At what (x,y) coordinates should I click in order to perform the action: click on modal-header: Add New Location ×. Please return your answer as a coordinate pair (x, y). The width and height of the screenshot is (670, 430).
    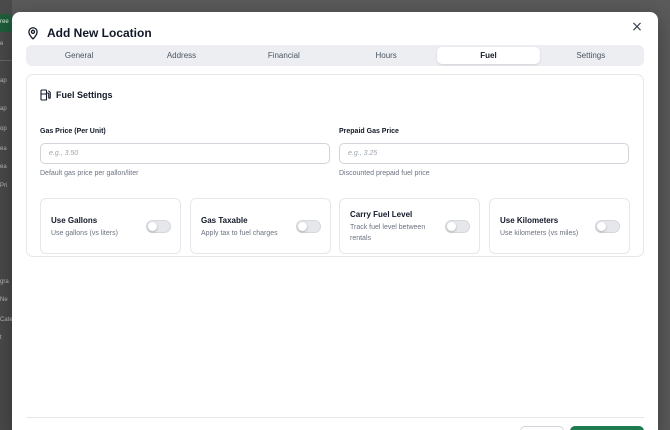
    Looking at the image, I should click on (335, 32).